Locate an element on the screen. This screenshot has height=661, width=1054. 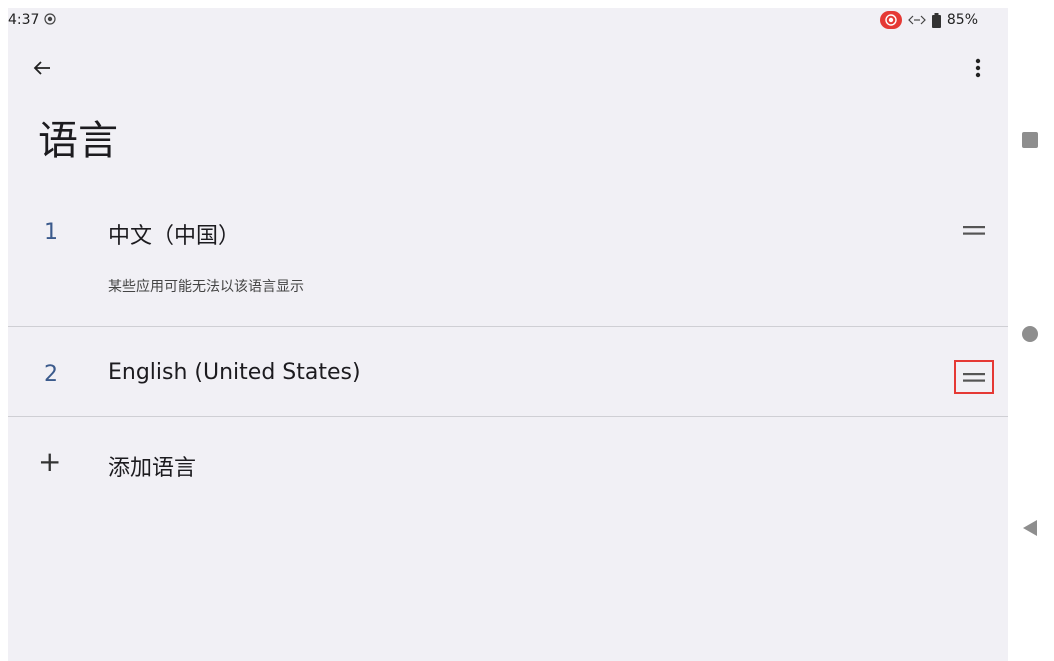
screen-record-icon is located at coordinates (50, 19).